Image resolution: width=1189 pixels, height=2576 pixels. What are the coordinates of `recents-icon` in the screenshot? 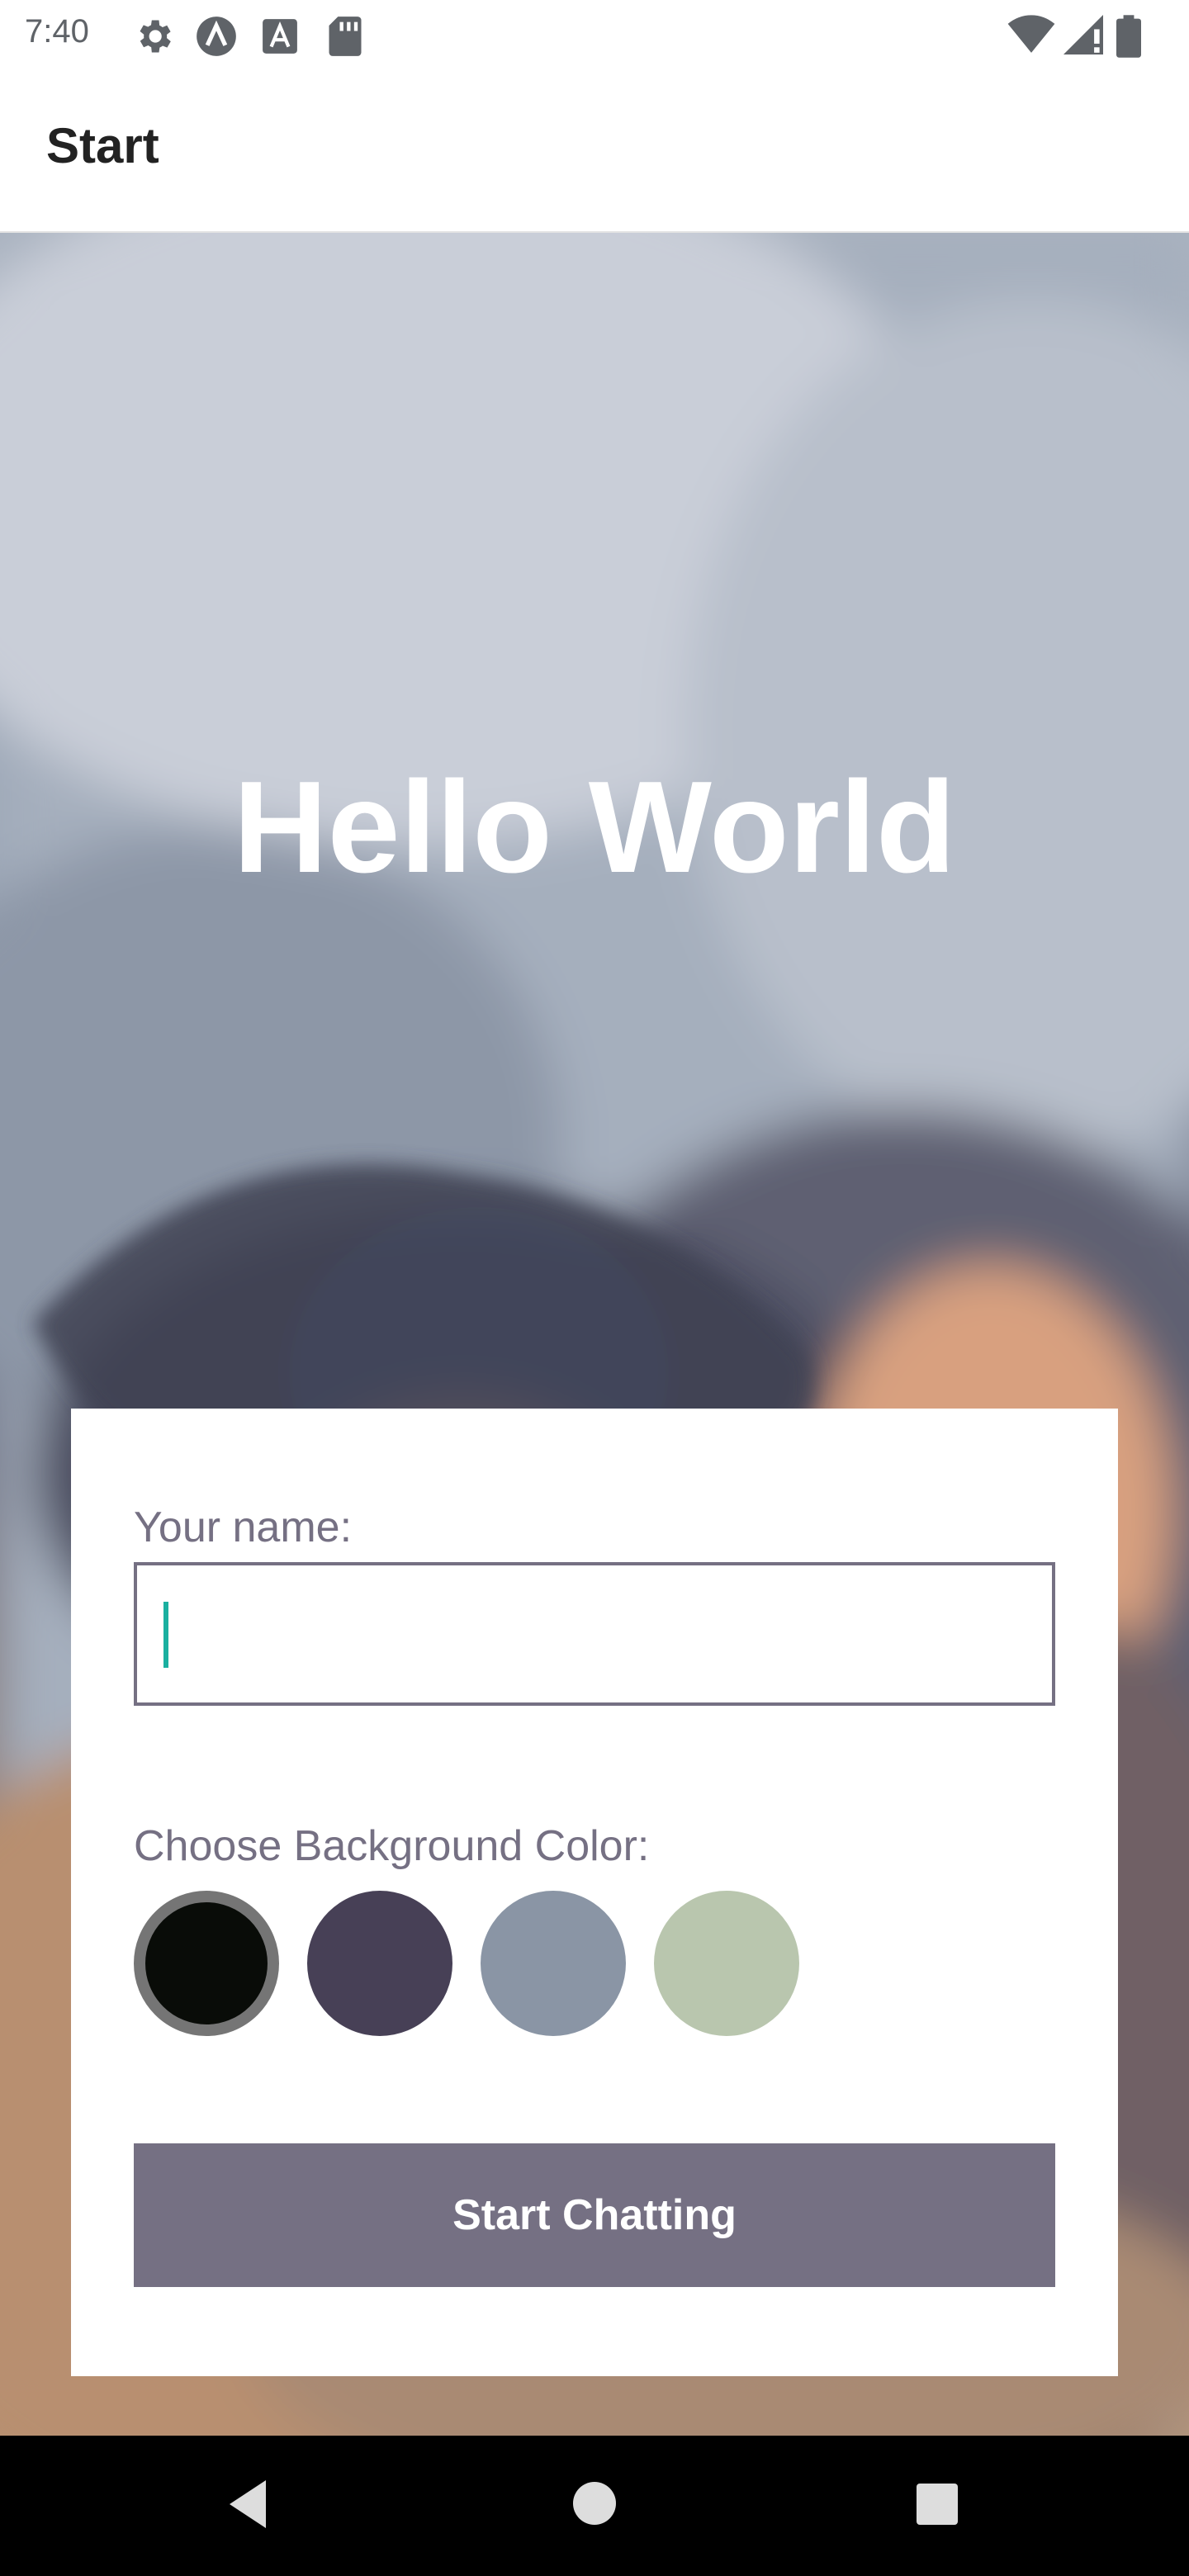 It's located at (937, 2506).